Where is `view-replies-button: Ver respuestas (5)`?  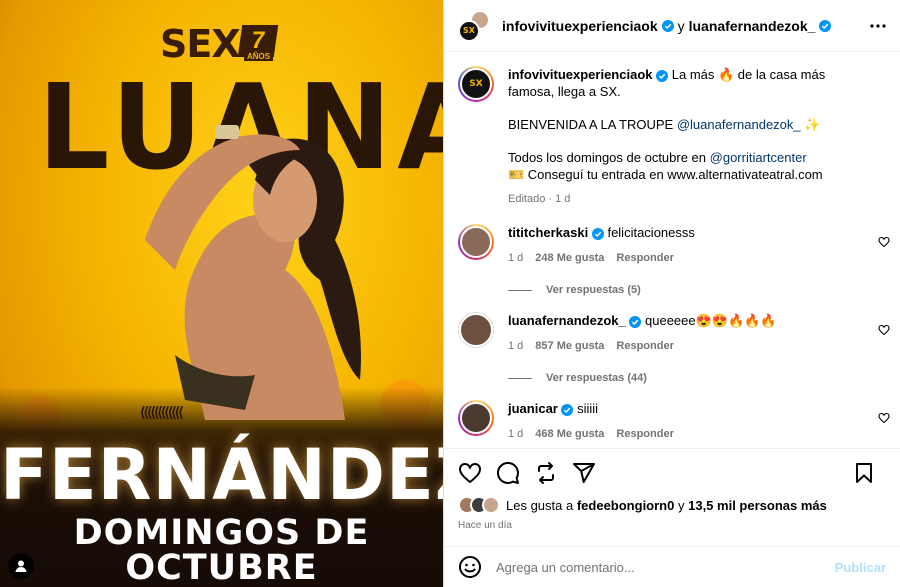
view-replies-button: Ver respuestas (5) is located at coordinates (672, 290).